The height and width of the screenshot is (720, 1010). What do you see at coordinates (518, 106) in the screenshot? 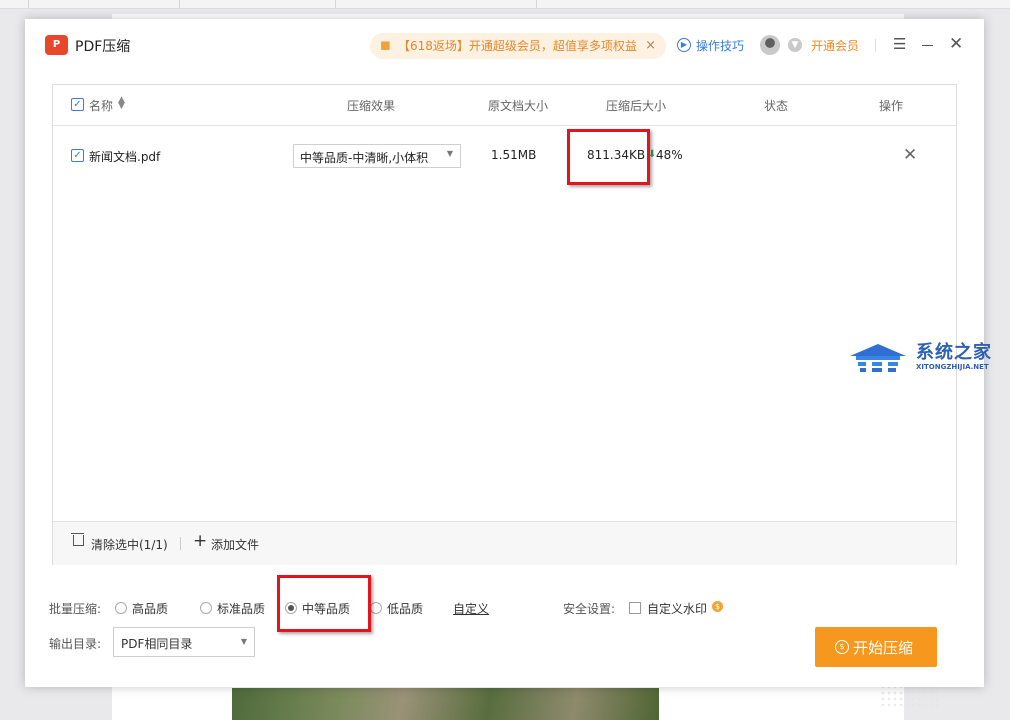
I see `column-header-orig-size: 原文档大小` at bounding box center [518, 106].